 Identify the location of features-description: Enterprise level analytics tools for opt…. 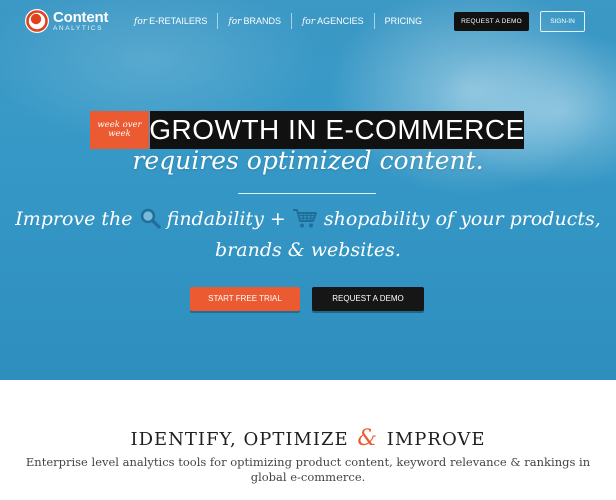
(308, 469).